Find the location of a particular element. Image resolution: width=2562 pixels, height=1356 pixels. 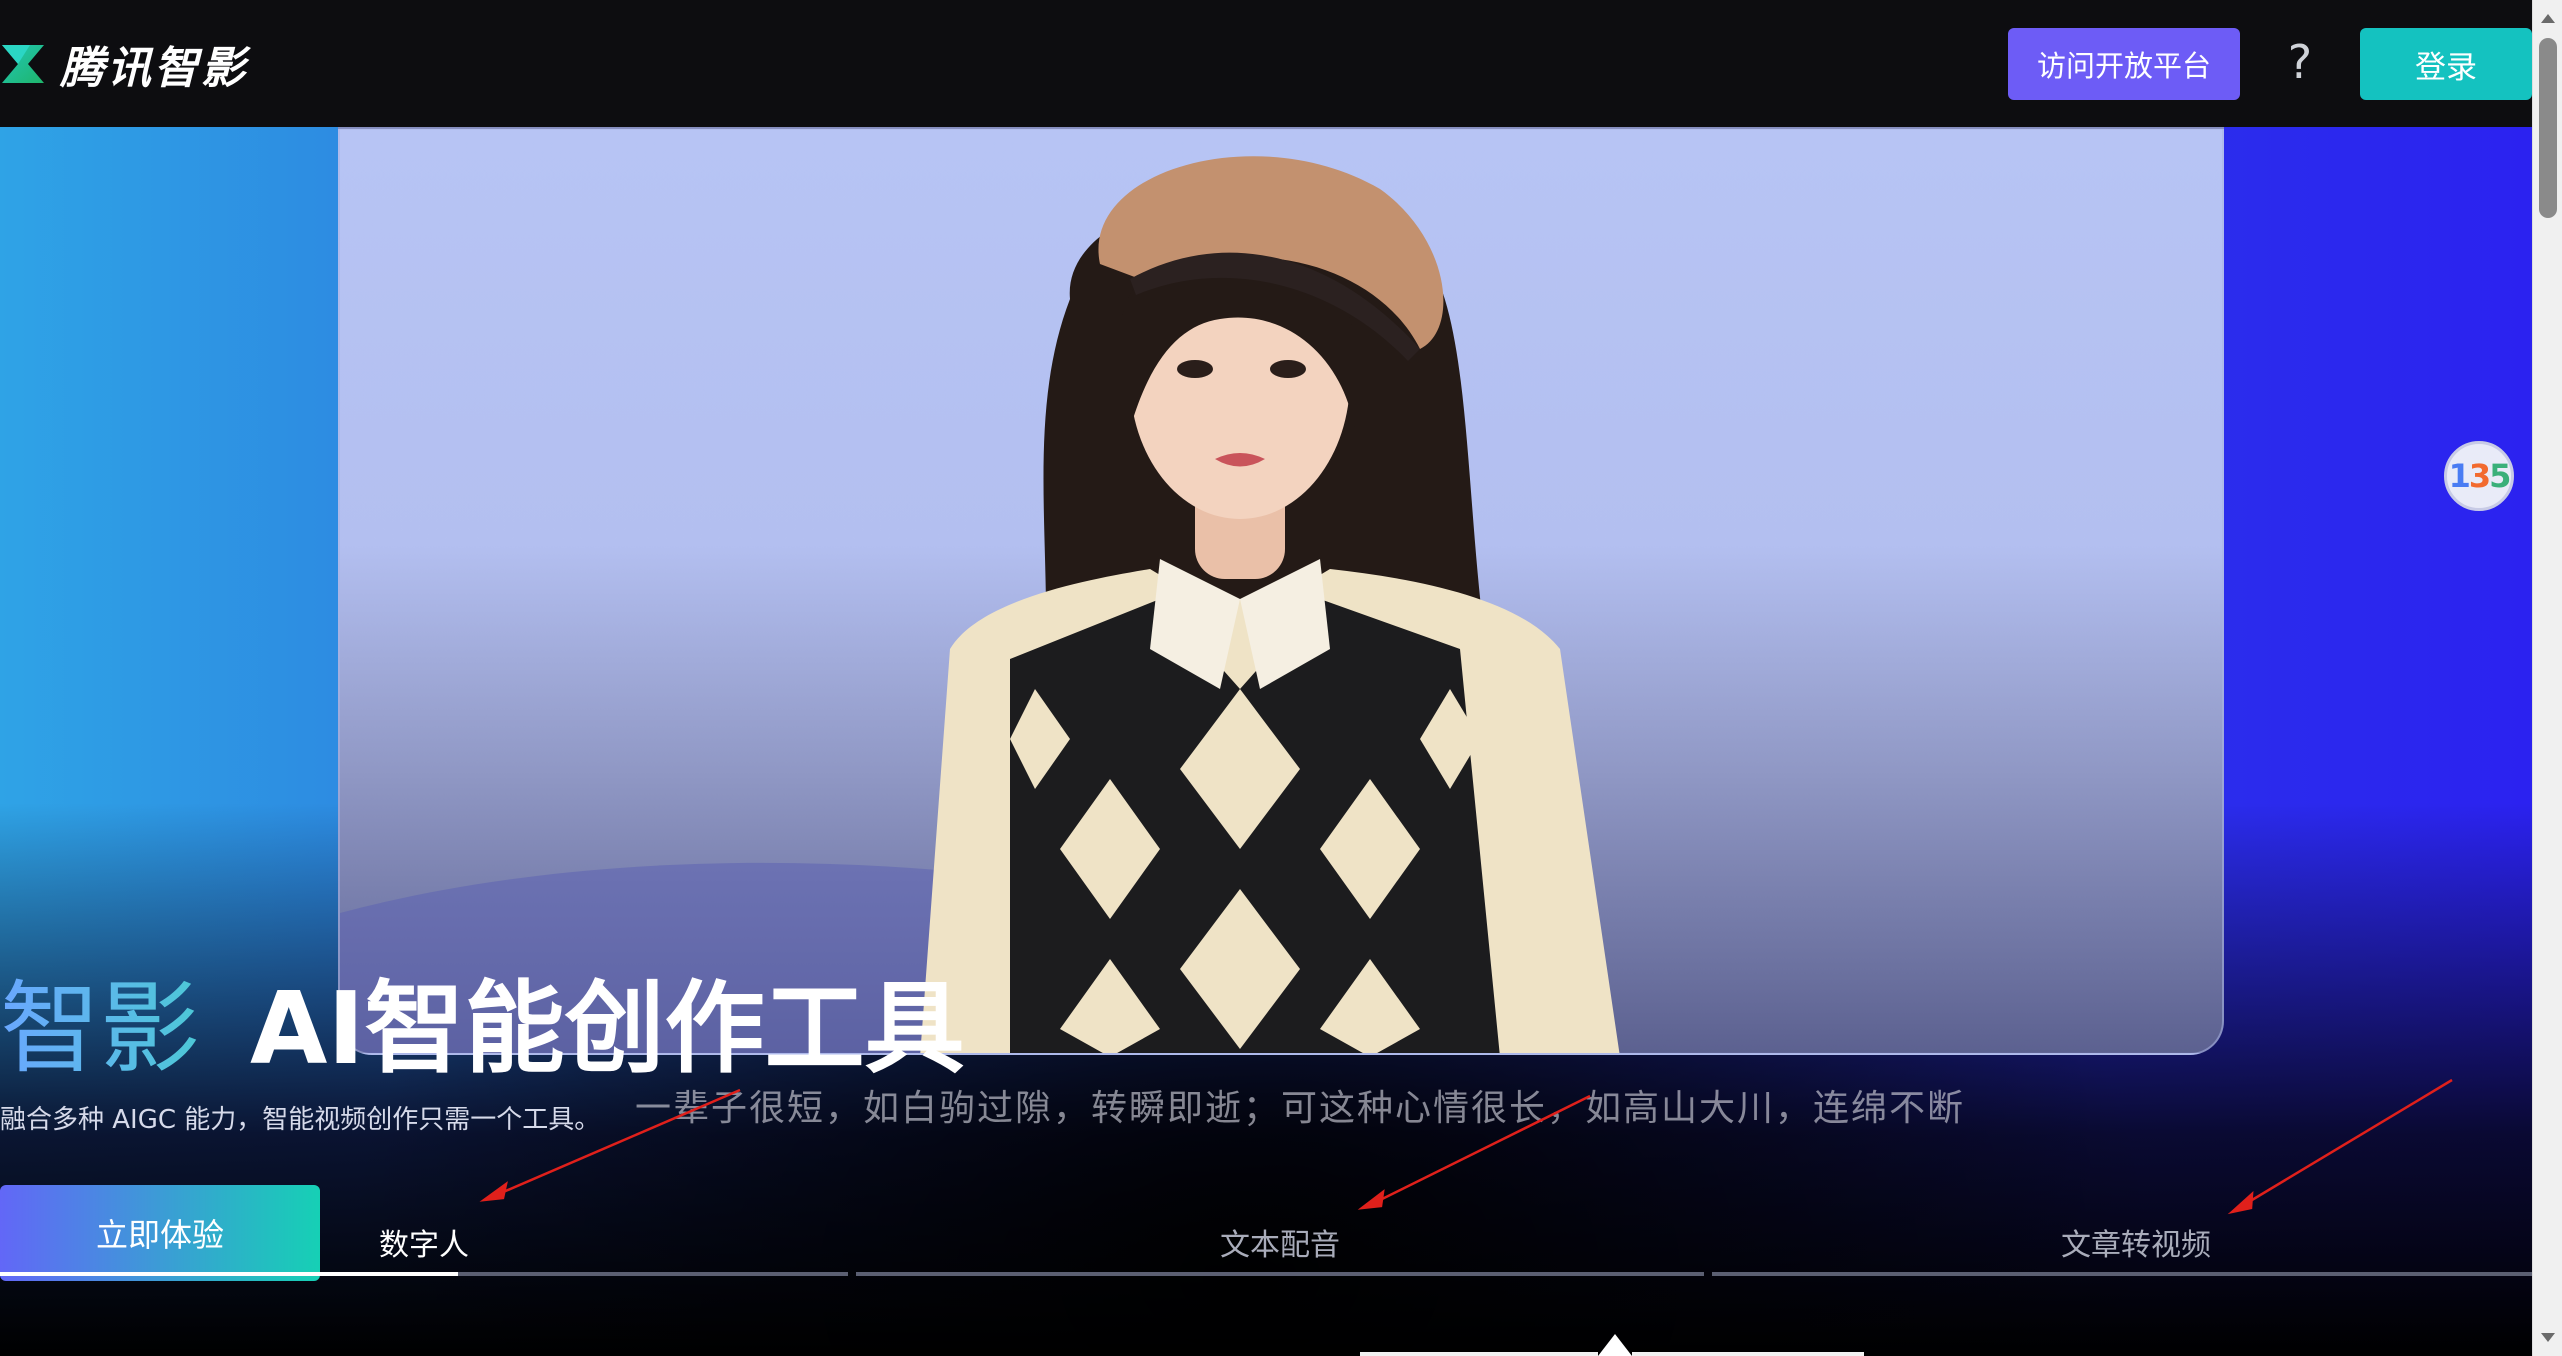

tab-text-voiceover: 文本配音 is located at coordinates (1280, 1244).